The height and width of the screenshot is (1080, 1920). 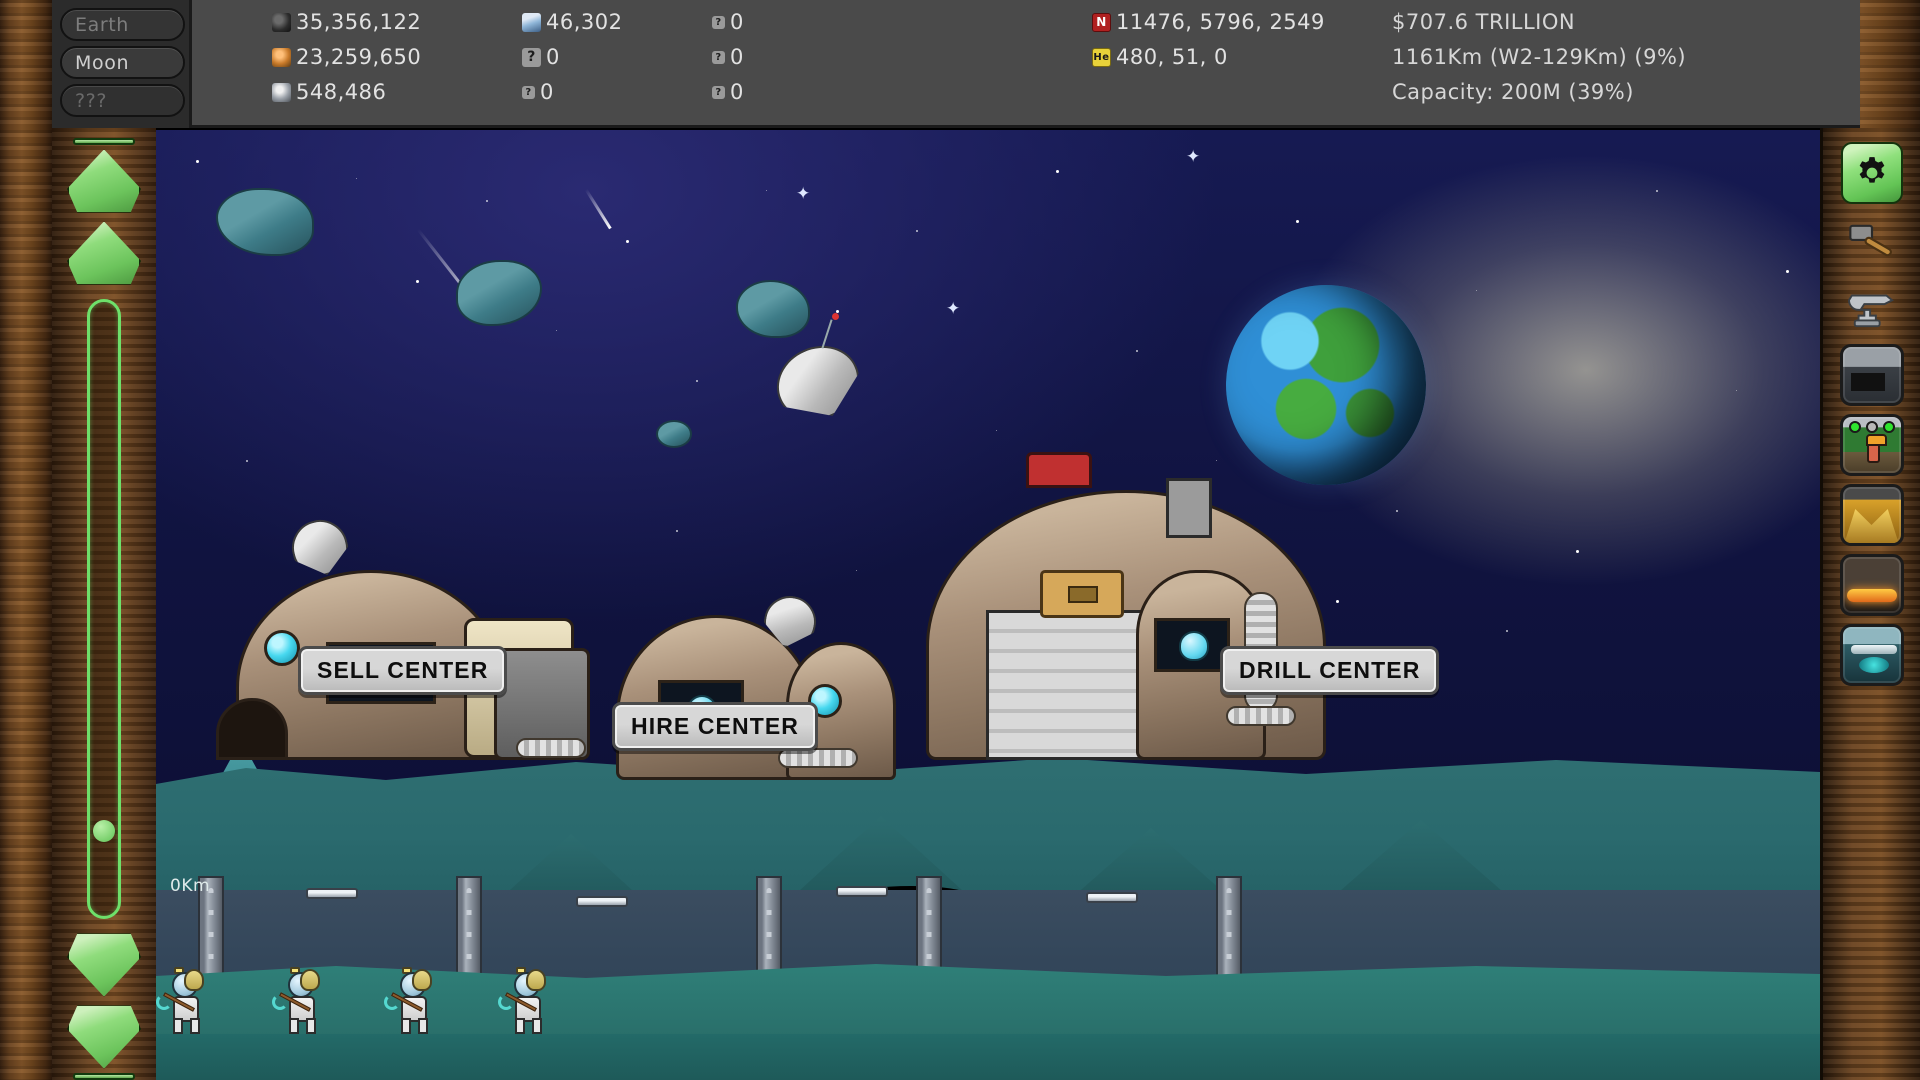 I want to click on tool-rail, so click(x=1870, y=604).